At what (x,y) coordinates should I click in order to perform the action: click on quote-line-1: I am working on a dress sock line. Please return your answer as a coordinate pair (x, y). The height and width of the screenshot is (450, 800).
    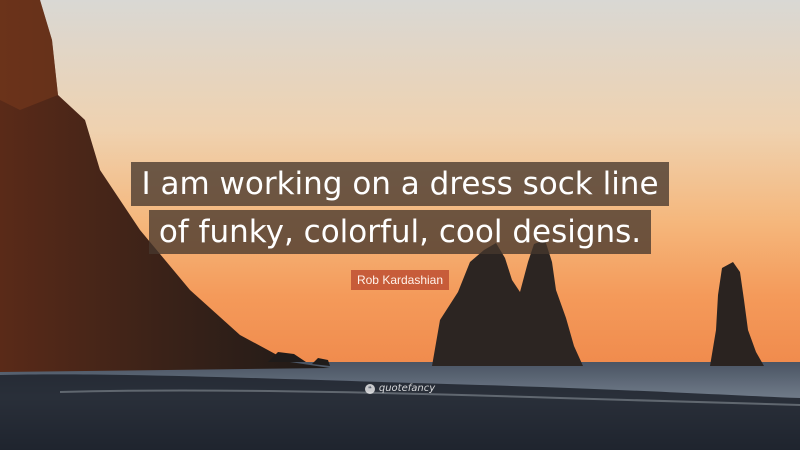
    Looking at the image, I should click on (400, 184).